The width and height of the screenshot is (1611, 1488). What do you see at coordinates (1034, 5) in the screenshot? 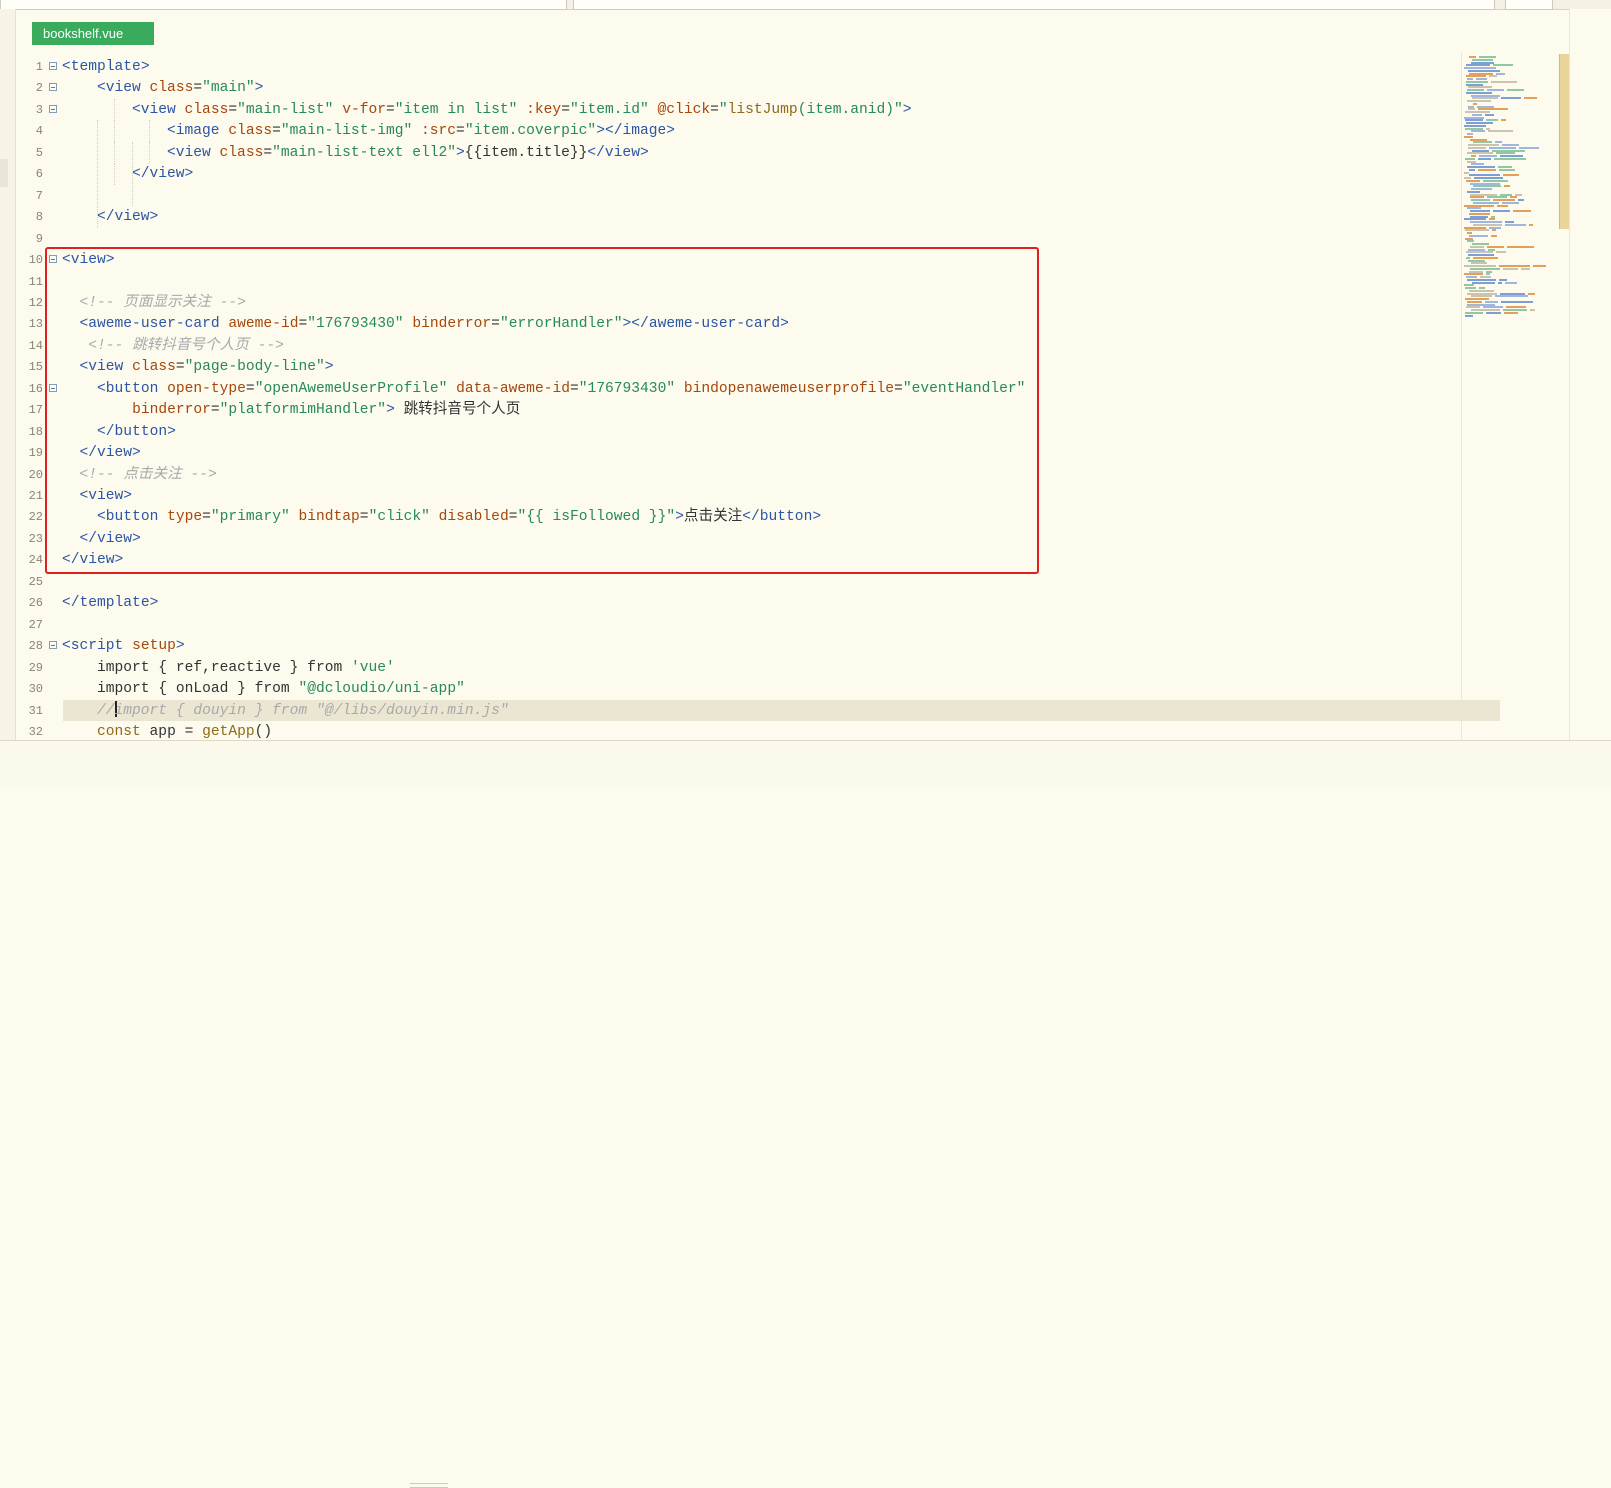
I see `search-field` at bounding box center [1034, 5].